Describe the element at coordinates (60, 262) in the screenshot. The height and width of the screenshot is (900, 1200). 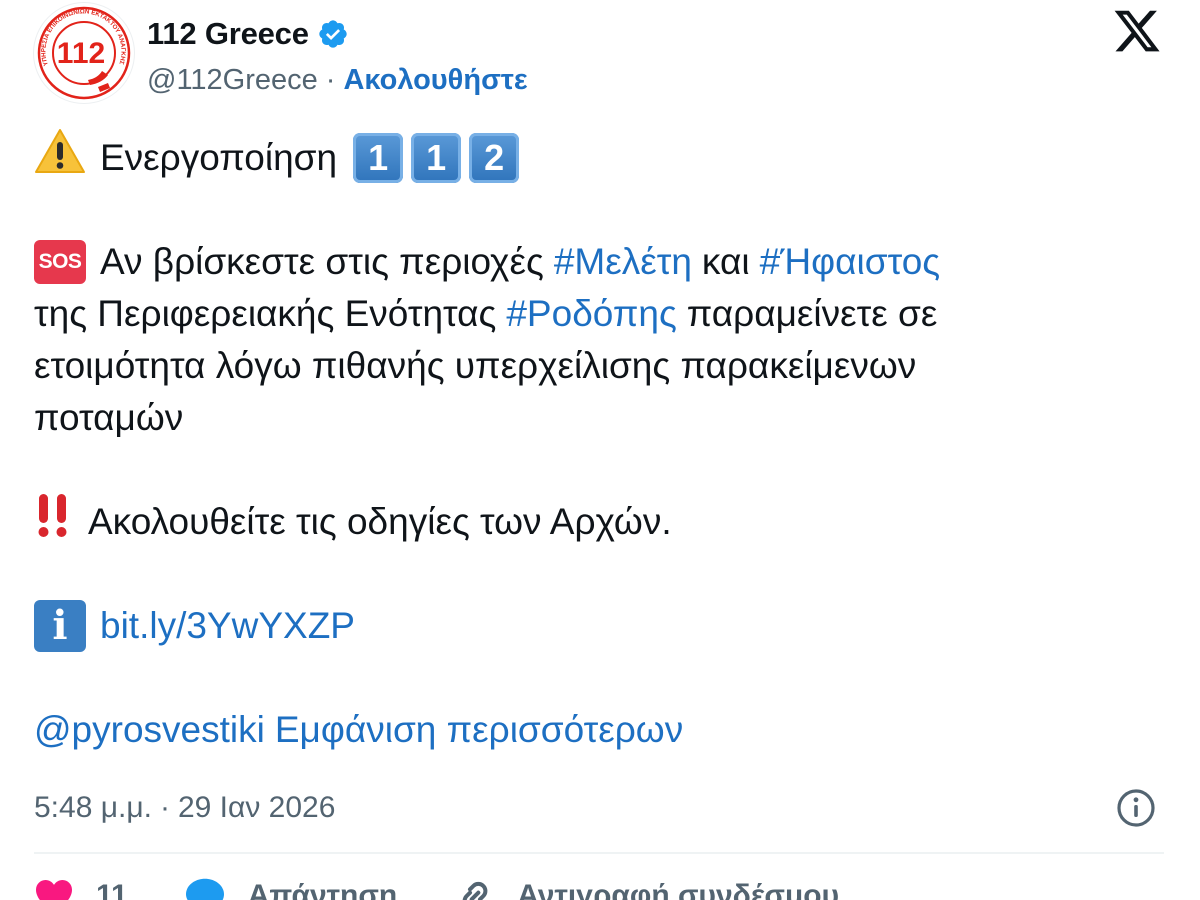
I see `sos-icon: SOS` at that location.